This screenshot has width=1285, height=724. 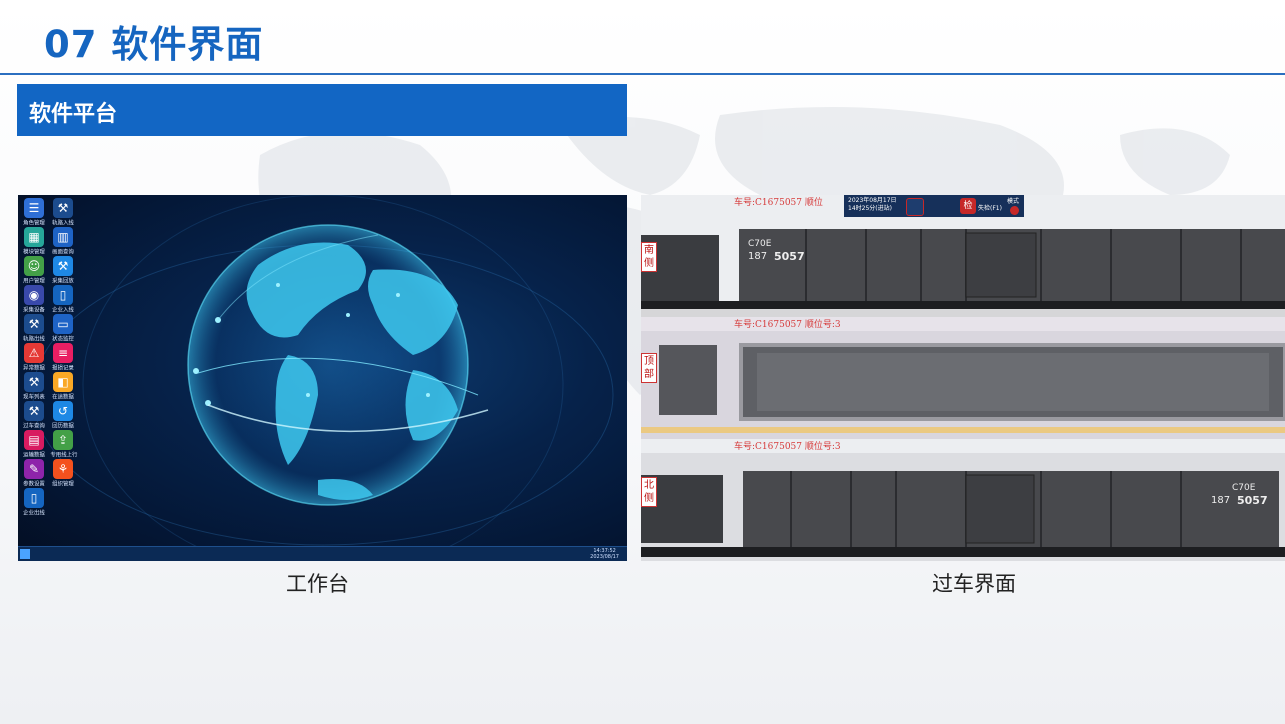 What do you see at coordinates (915, 207) in the screenshot?
I see `alarm-icon` at bounding box center [915, 207].